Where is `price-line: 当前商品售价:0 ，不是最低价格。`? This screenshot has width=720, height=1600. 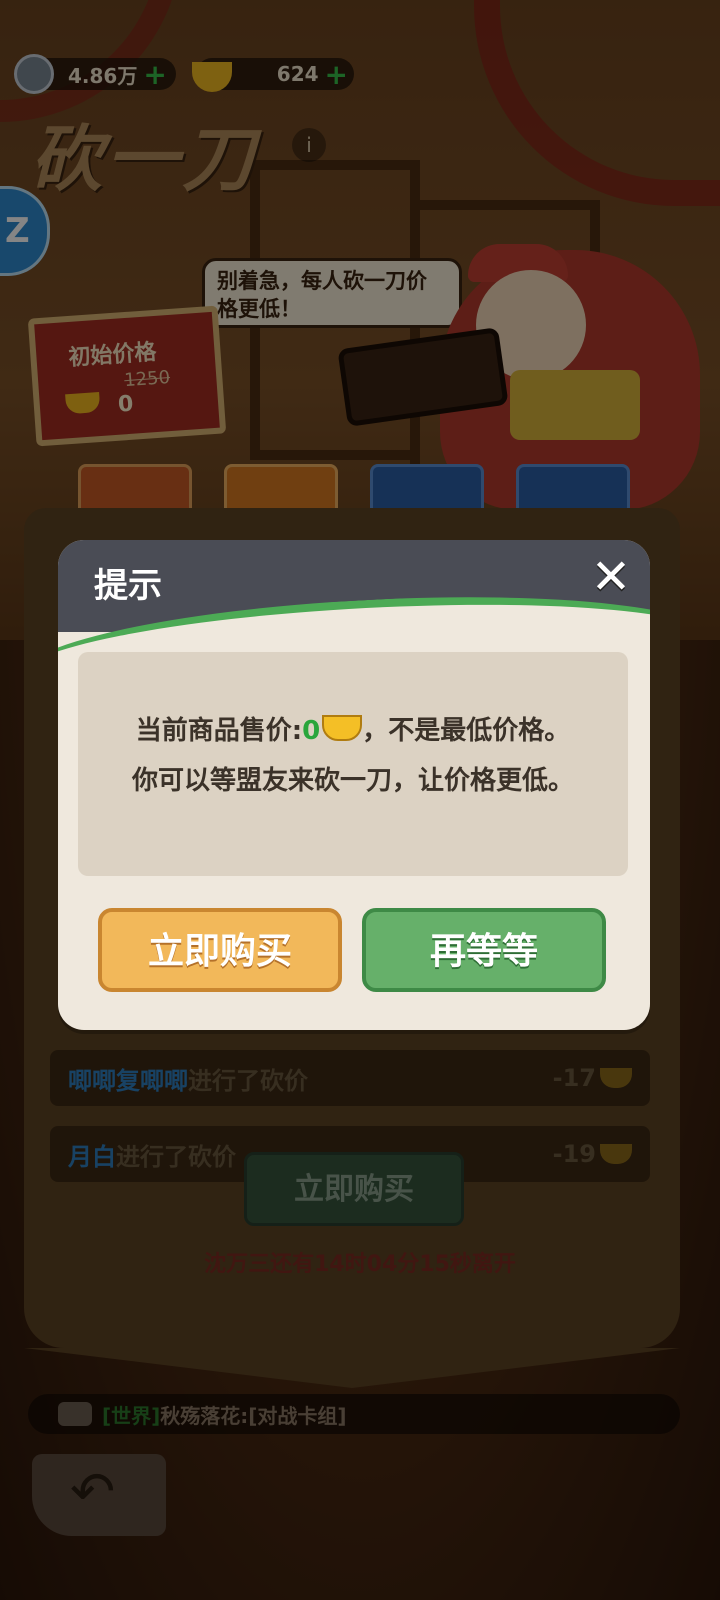 price-line: 当前商品售价:0 ，不是最低价格。 is located at coordinates (353, 730).